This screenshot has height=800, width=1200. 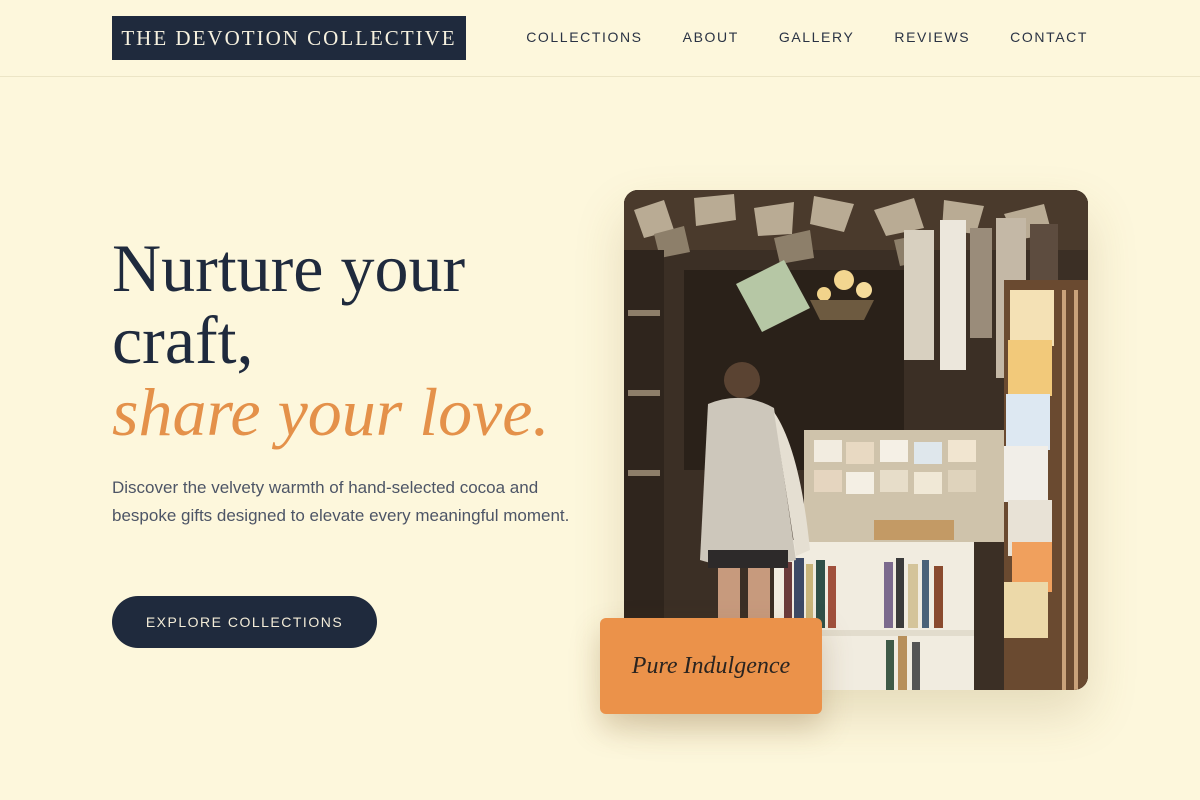 I want to click on nav-item-collections: COLLECTIONS, so click(x=584, y=37).